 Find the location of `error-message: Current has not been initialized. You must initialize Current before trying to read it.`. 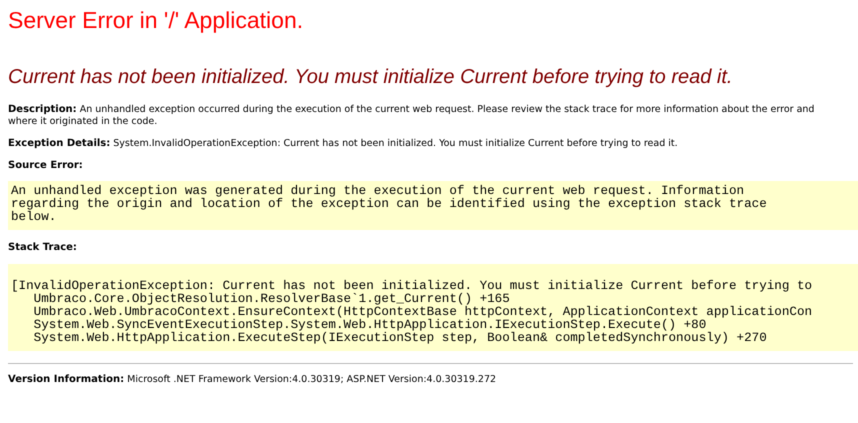

error-message: Current has not been initialized. You must initialize Current before trying to read it. is located at coordinates (371, 77).